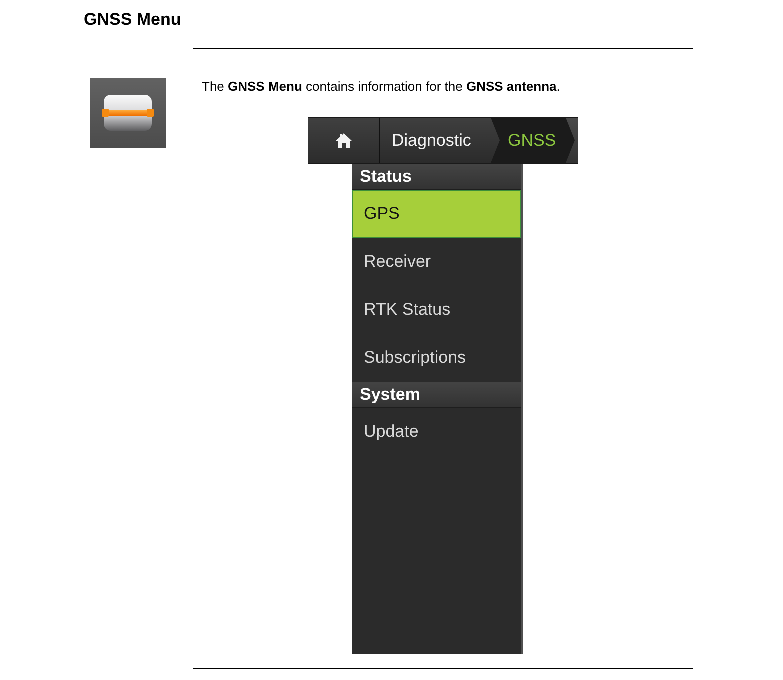 The image size is (783, 680). What do you see at coordinates (436, 432) in the screenshot?
I see `menu-item: Update` at bounding box center [436, 432].